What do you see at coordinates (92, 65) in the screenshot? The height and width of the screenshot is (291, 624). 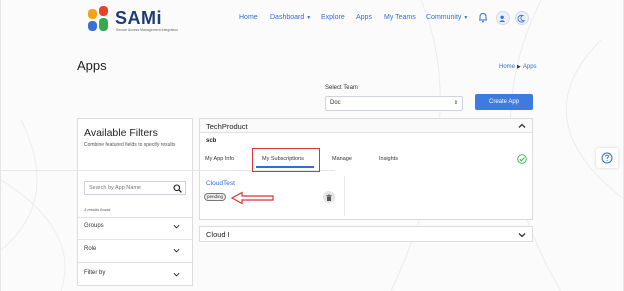 I see `page-title: Apps` at bounding box center [92, 65].